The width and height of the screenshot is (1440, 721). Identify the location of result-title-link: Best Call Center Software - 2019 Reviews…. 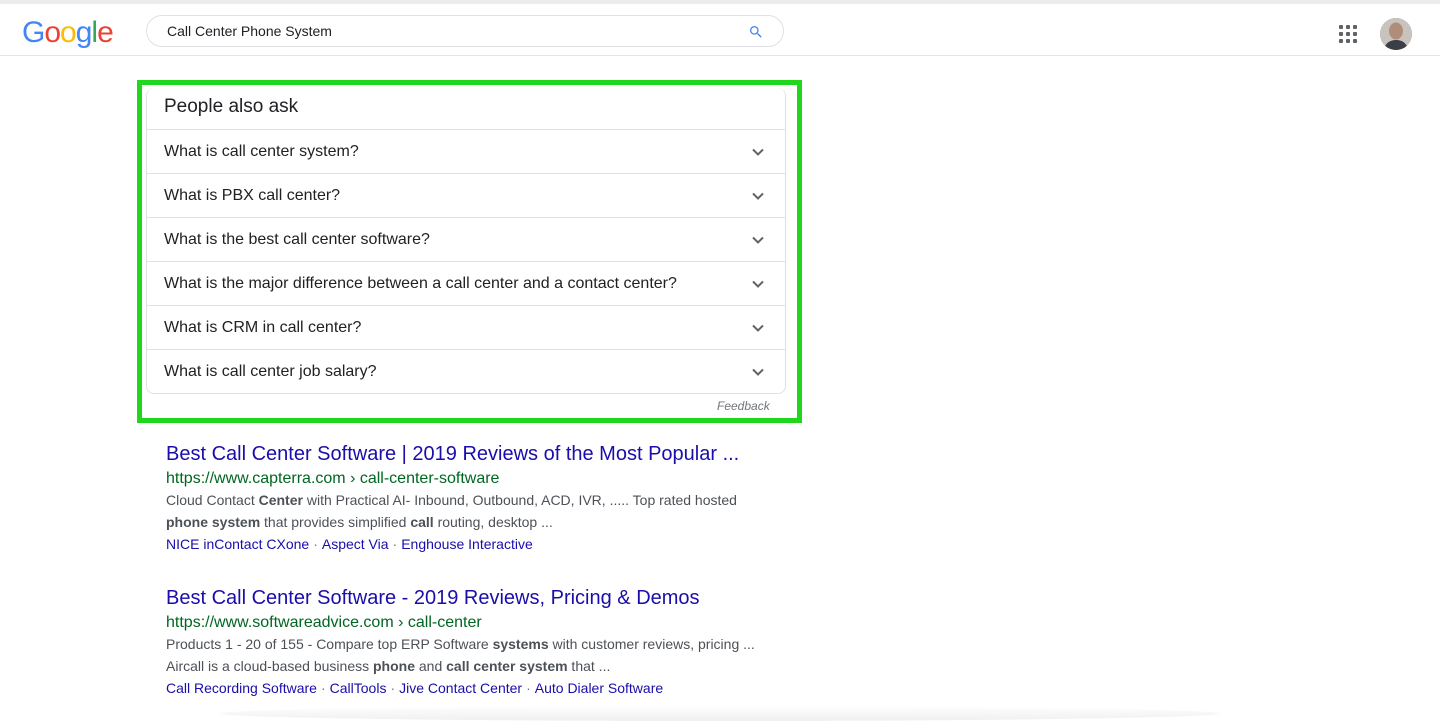
(476, 598).